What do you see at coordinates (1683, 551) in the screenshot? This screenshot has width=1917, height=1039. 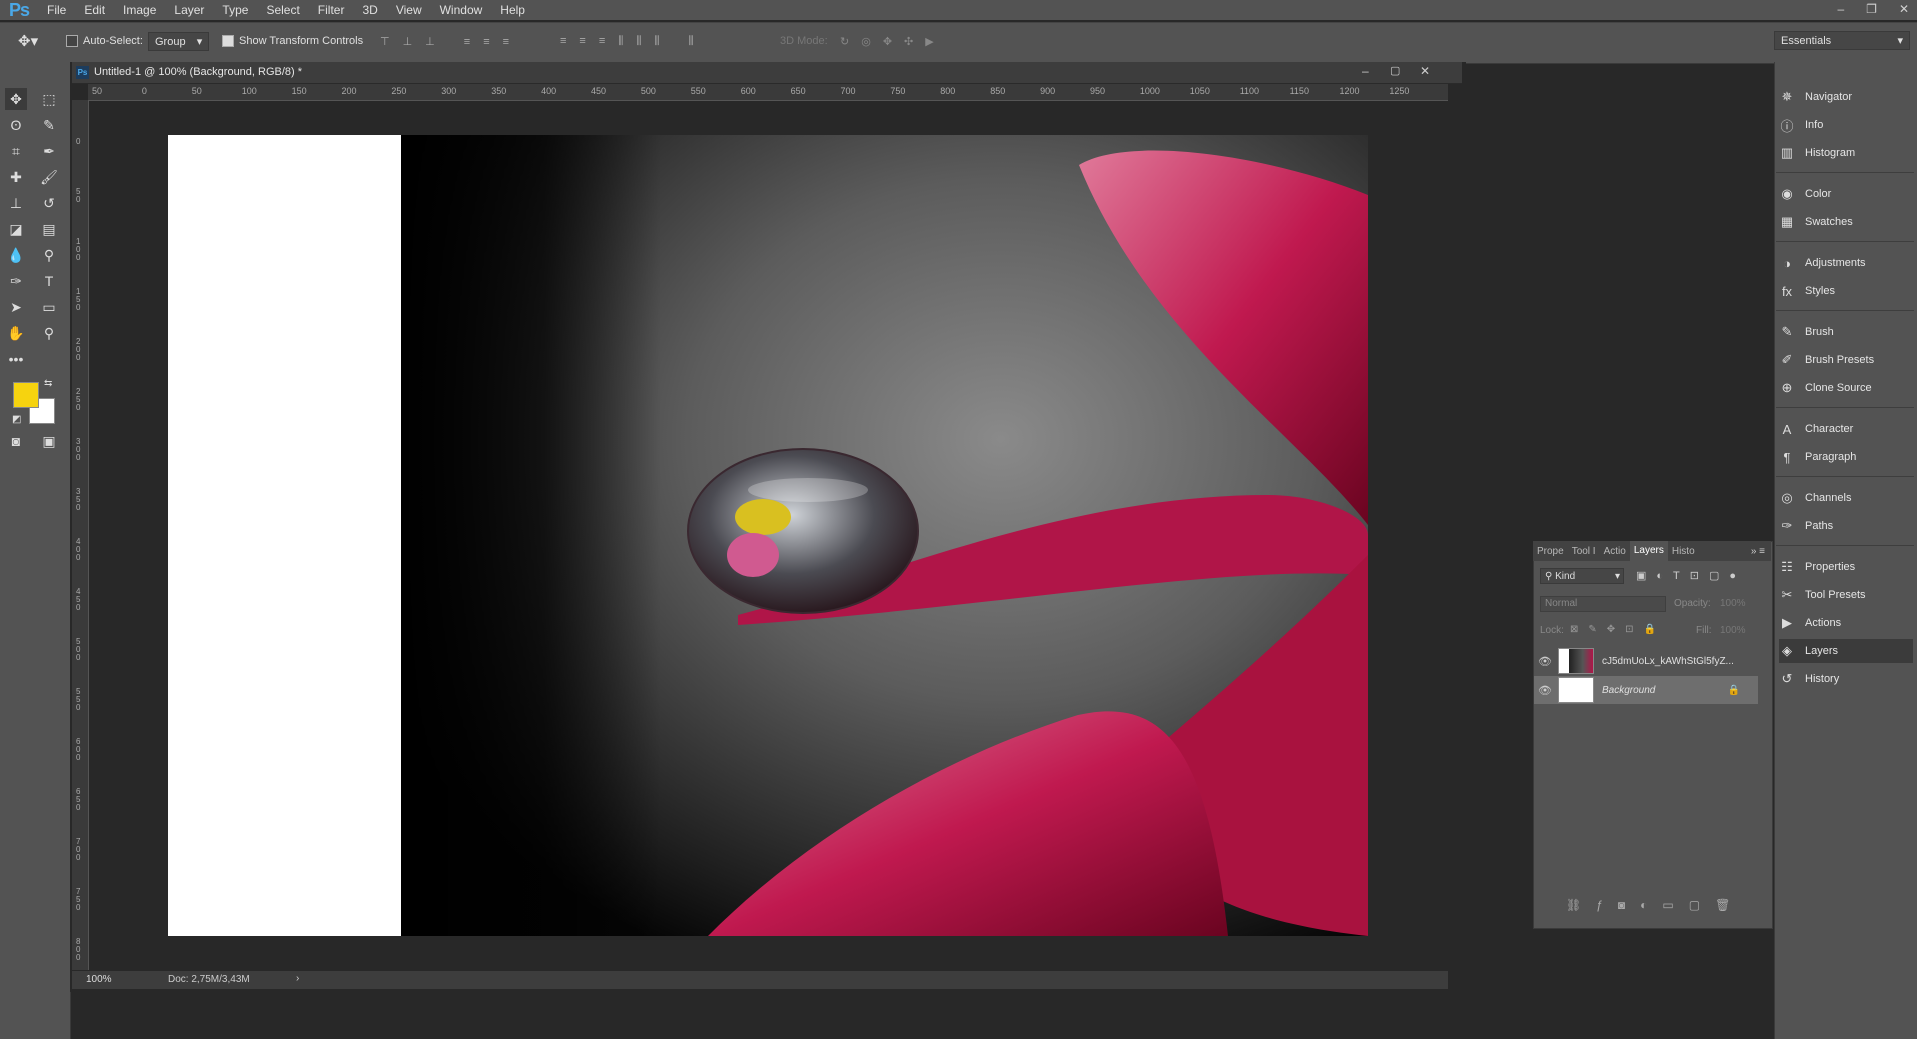 I see `tab-history: Histo` at bounding box center [1683, 551].